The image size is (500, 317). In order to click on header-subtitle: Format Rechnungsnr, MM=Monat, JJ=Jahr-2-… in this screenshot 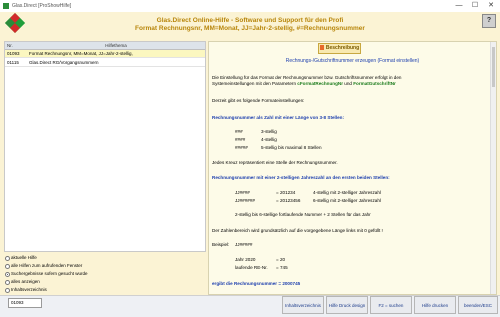, I will do `click(250, 28)`.